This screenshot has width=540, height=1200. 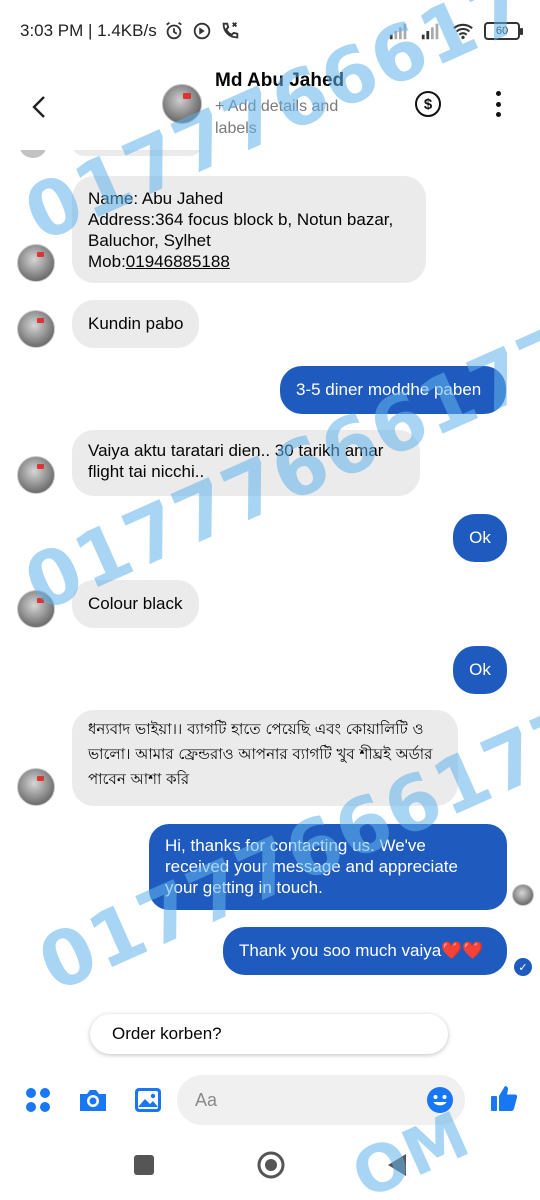 What do you see at coordinates (137, 153) in the screenshot?
I see `previous-bubble-fragment` at bounding box center [137, 153].